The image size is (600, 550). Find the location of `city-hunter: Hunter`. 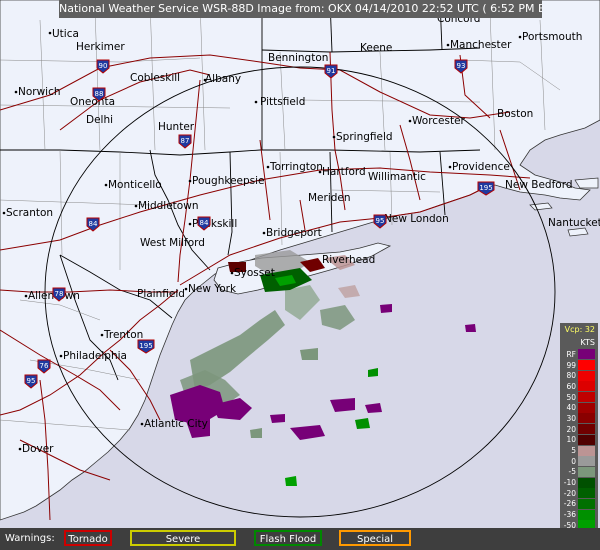

city-hunter: Hunter is located at coordinates (176, 127).